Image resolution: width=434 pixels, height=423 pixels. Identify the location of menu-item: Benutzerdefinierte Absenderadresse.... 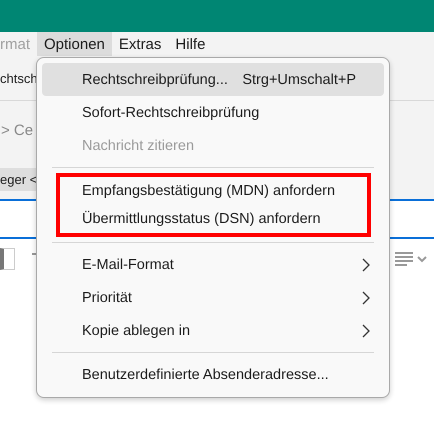
(213, 374).